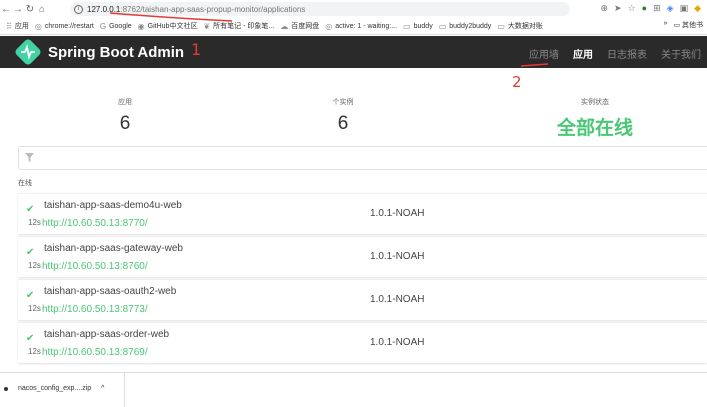  Describe the element at coordinates (125, 102) in the screenshot. I see `stat-label: 应用` at that location.